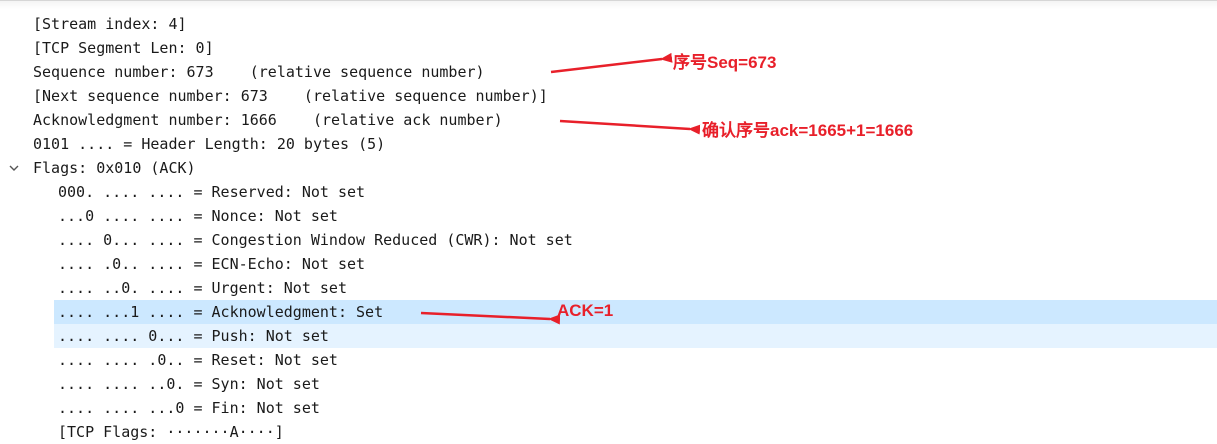  Describe the element at coordinates (608, 48) in the screenshot. I see `tree-row-tcp-segment-len: [TCP Segment Len: 0]` at that location.